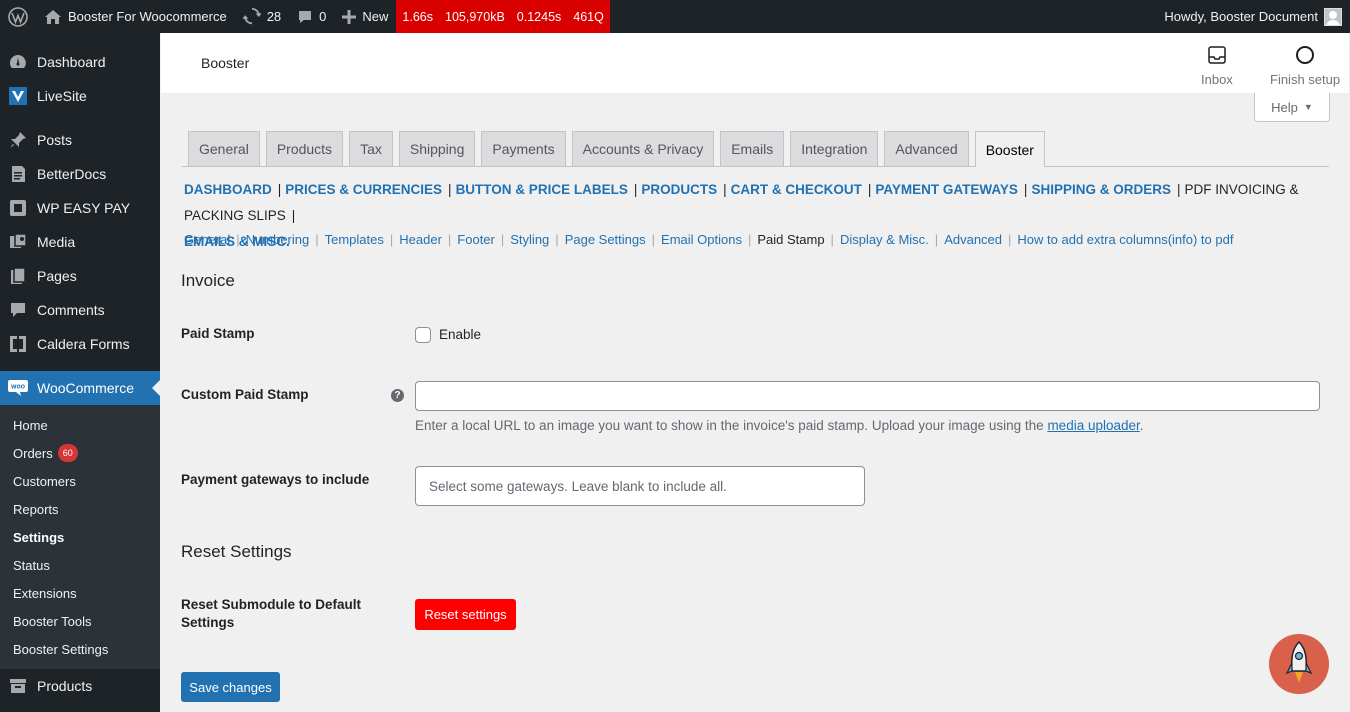 This screenshot has width=1350, height=712. I want to click on submenu-label: Settings, so click(39, 537).